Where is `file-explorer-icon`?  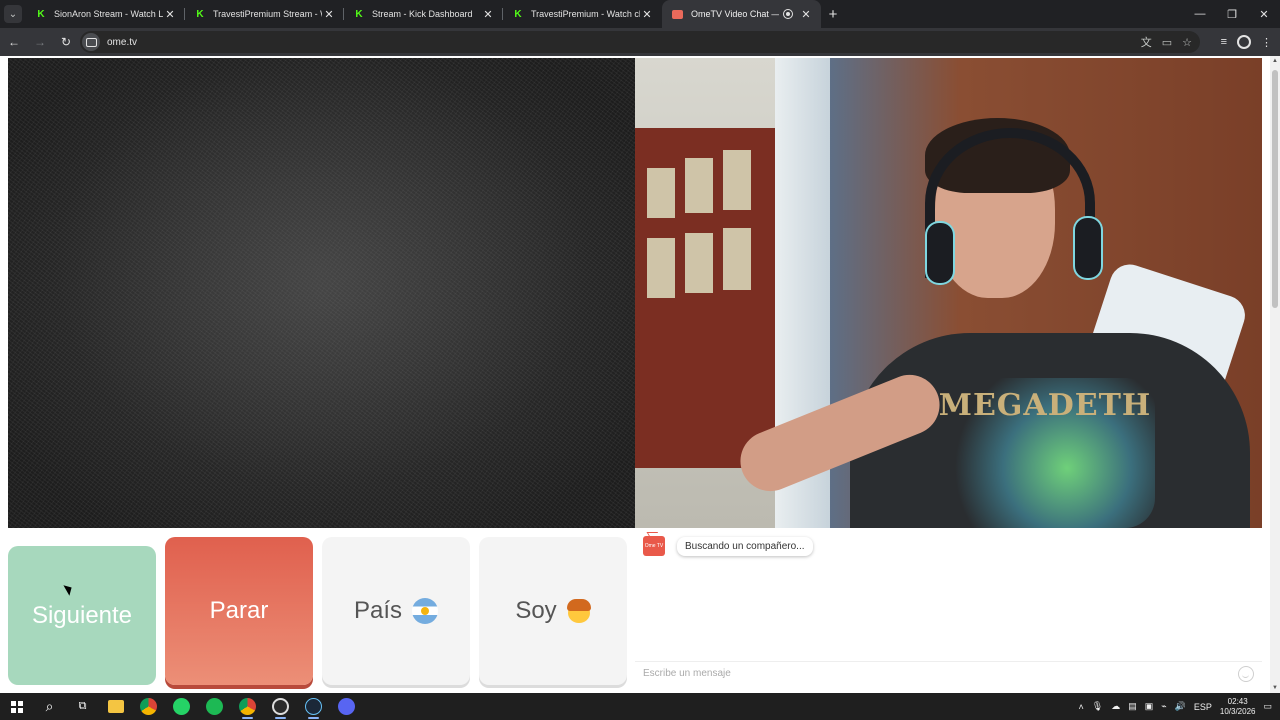 file-explorer-icon is located at coordinates (115, 706).